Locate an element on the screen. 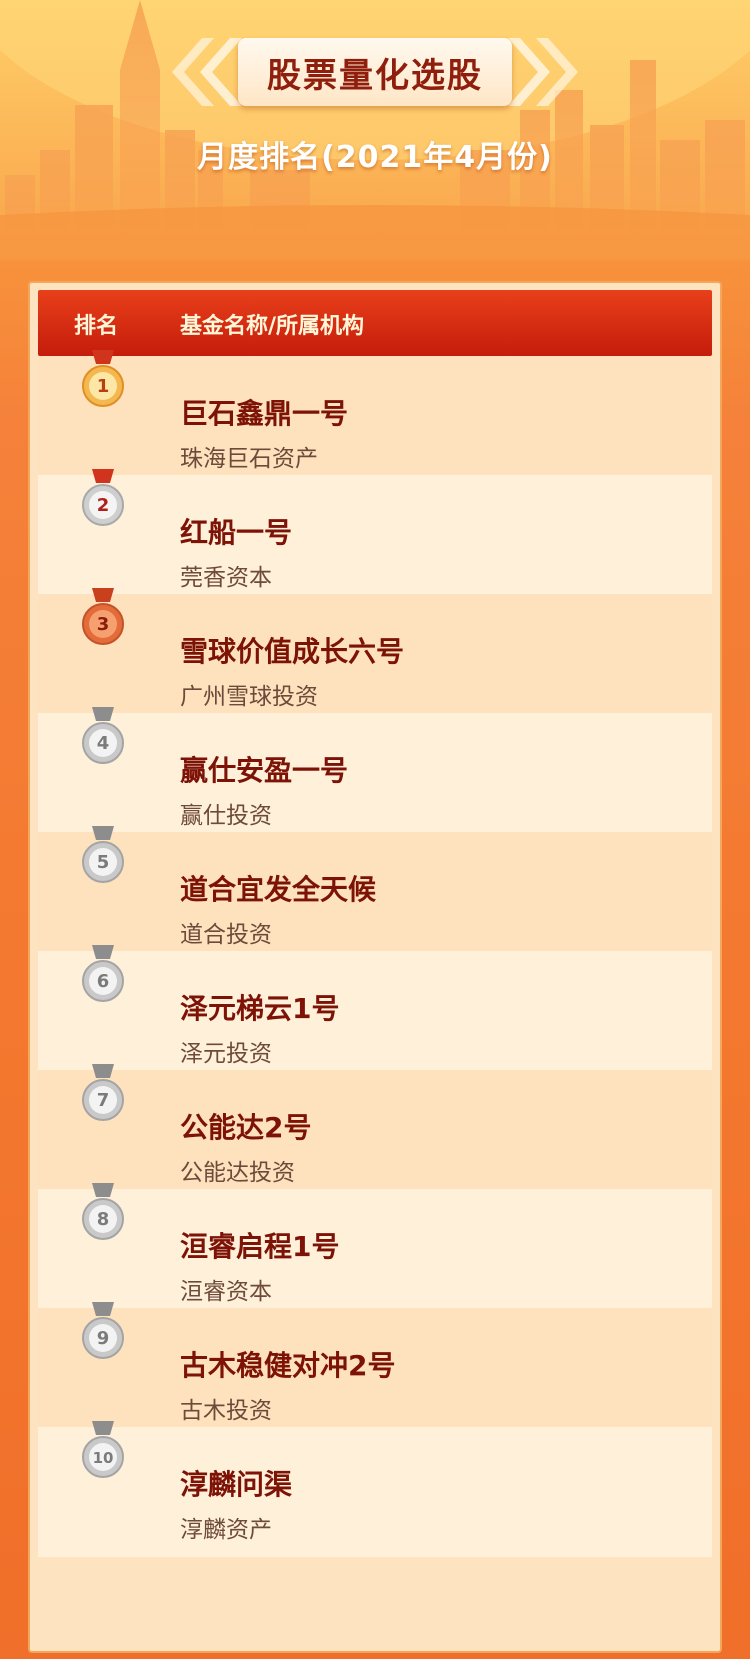 The image size is (750, 1659). rank-medal-icon: 8 is located at coordinates (103, 1211).